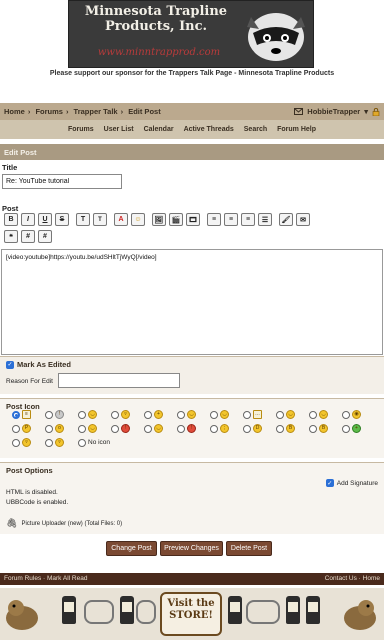 The width and height of the screenshot is (384, 640). Describe the element at coordinates (111, 442) in the screenshot. I see `no-icon-option: No icon` at that location.